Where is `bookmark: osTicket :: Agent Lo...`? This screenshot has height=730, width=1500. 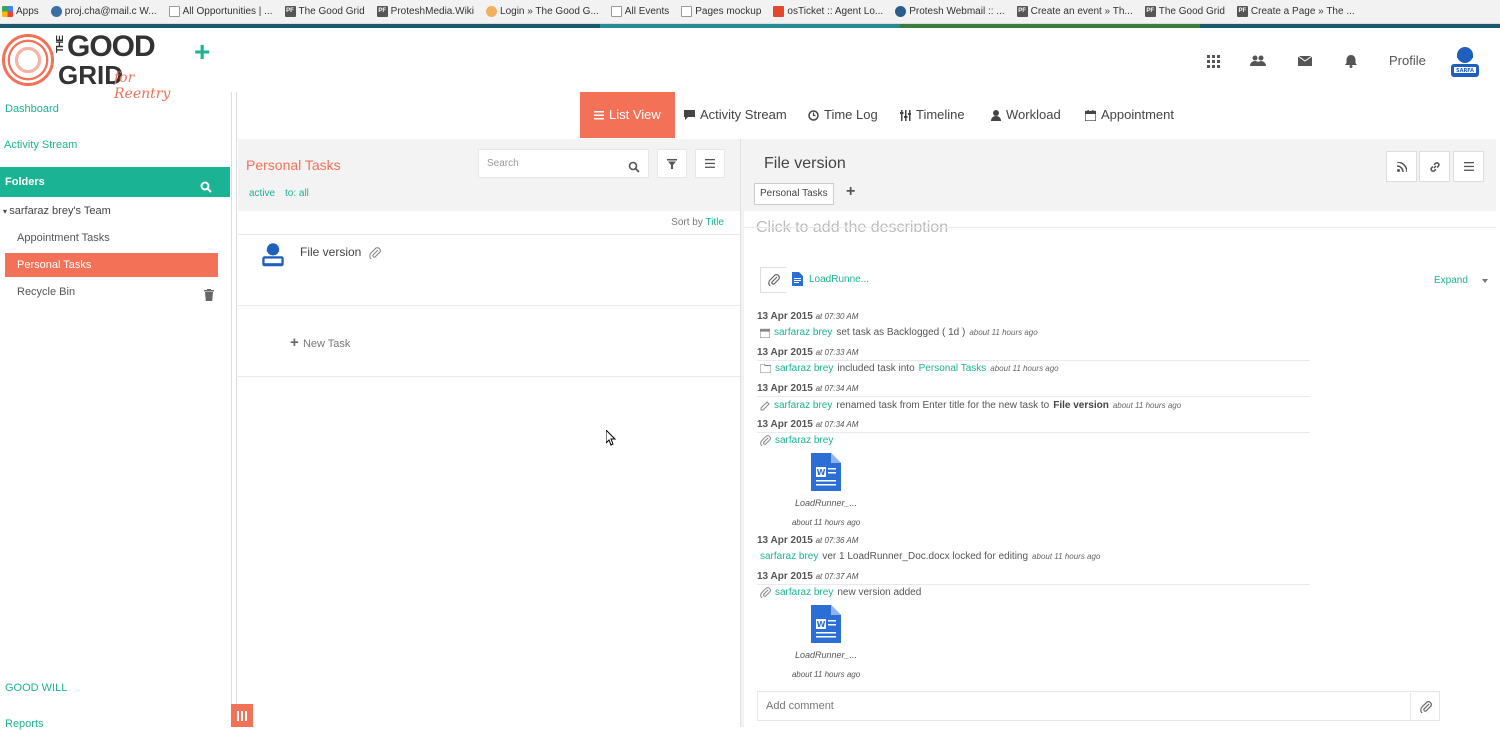 bookmark: osTicket :: Agent Lo... is located at coordinates (828, 11).